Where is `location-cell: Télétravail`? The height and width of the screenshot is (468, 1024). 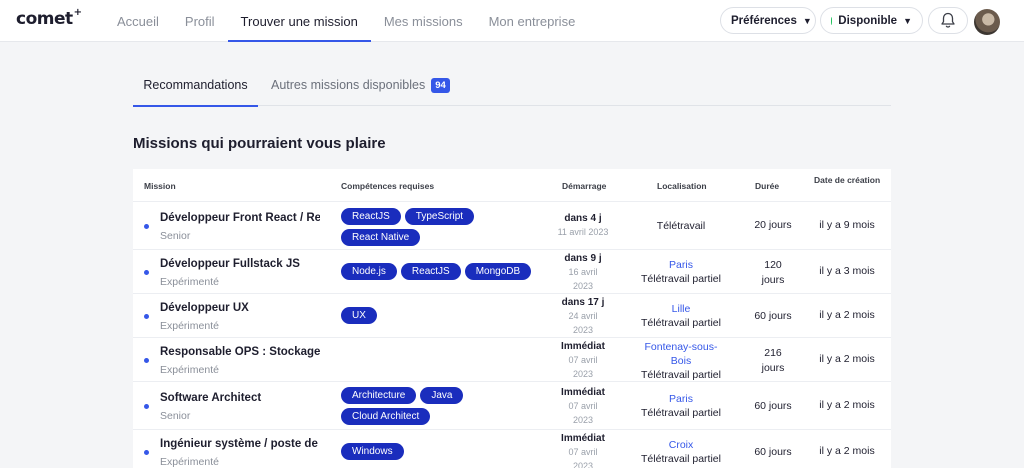 location-cell: Télétravail is located at coordinates (681, 226).